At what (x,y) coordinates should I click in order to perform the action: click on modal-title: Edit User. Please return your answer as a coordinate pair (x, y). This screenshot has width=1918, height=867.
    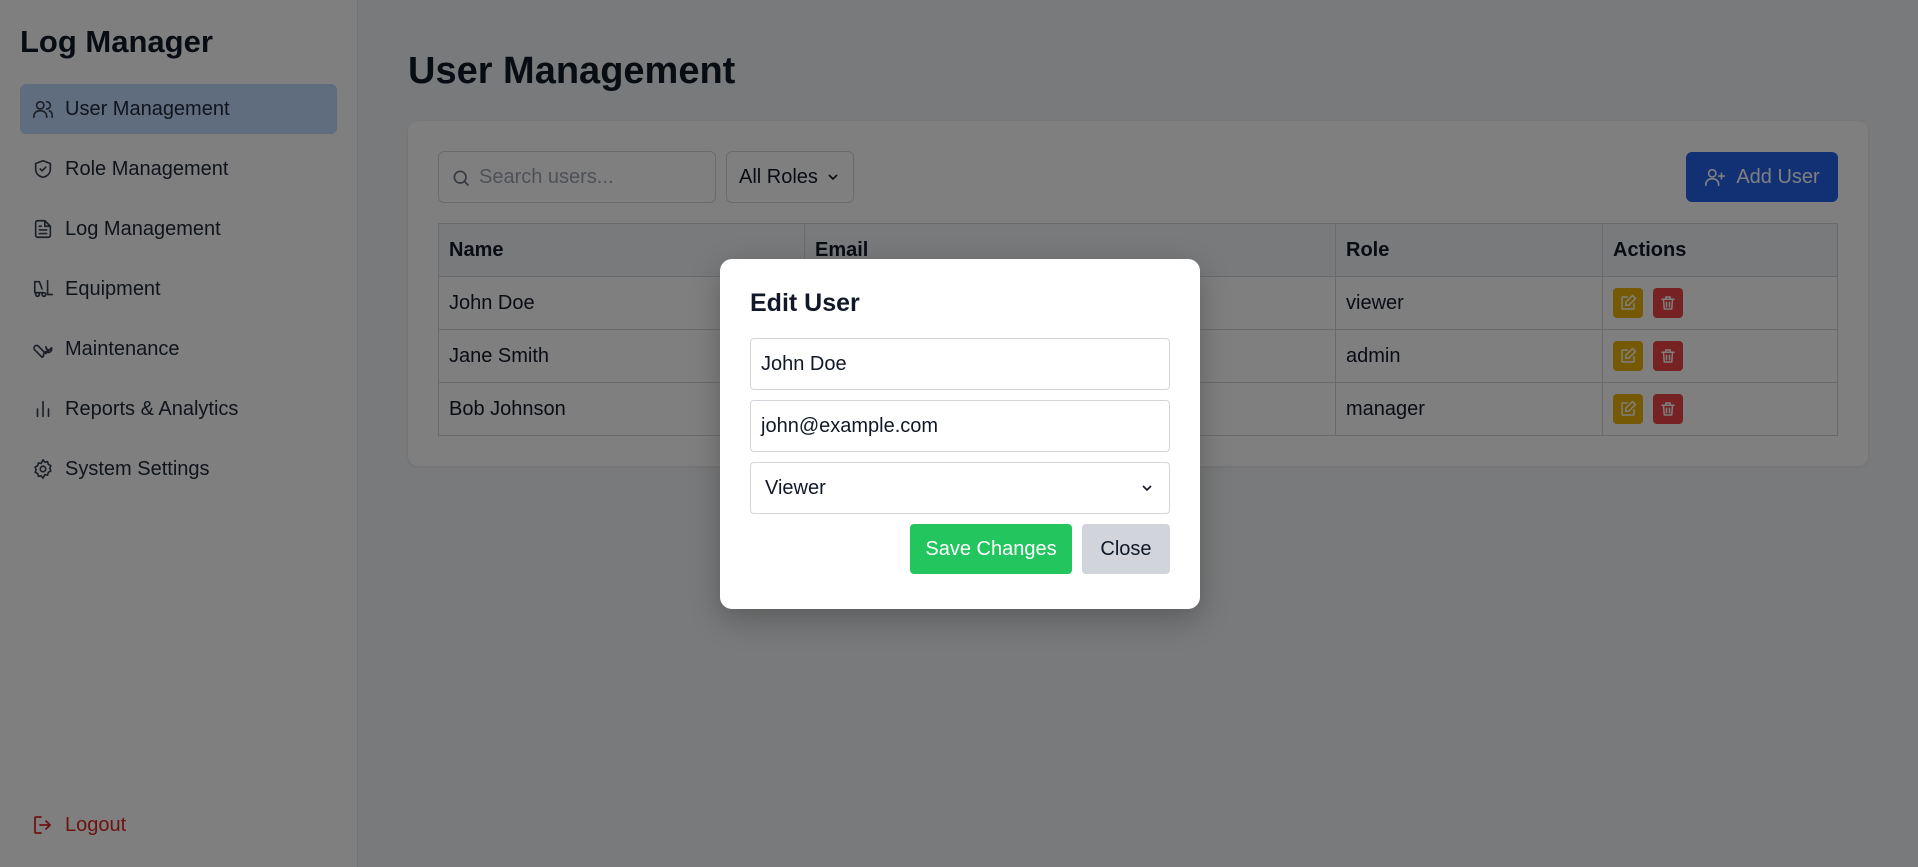
    Looking at the image, I should click on (805, 303).